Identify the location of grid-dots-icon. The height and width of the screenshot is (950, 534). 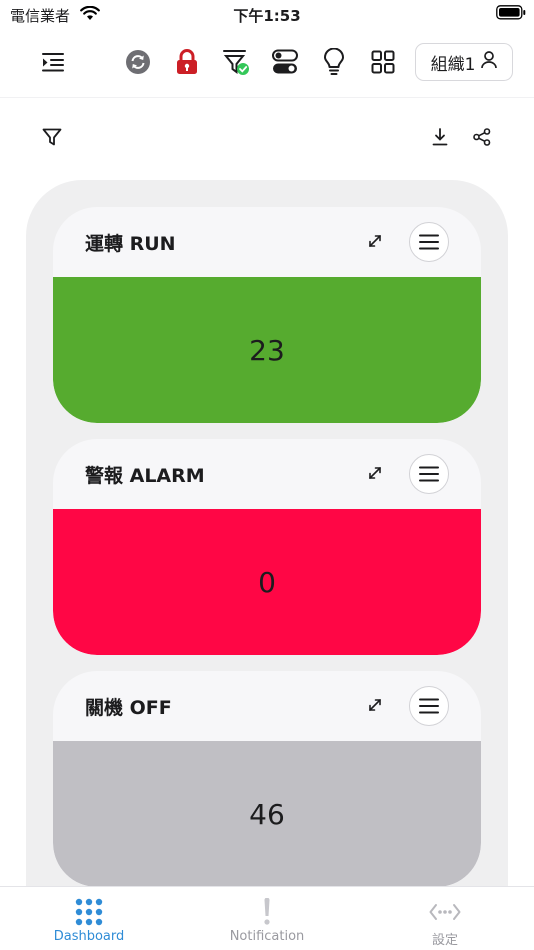
(89, 912).